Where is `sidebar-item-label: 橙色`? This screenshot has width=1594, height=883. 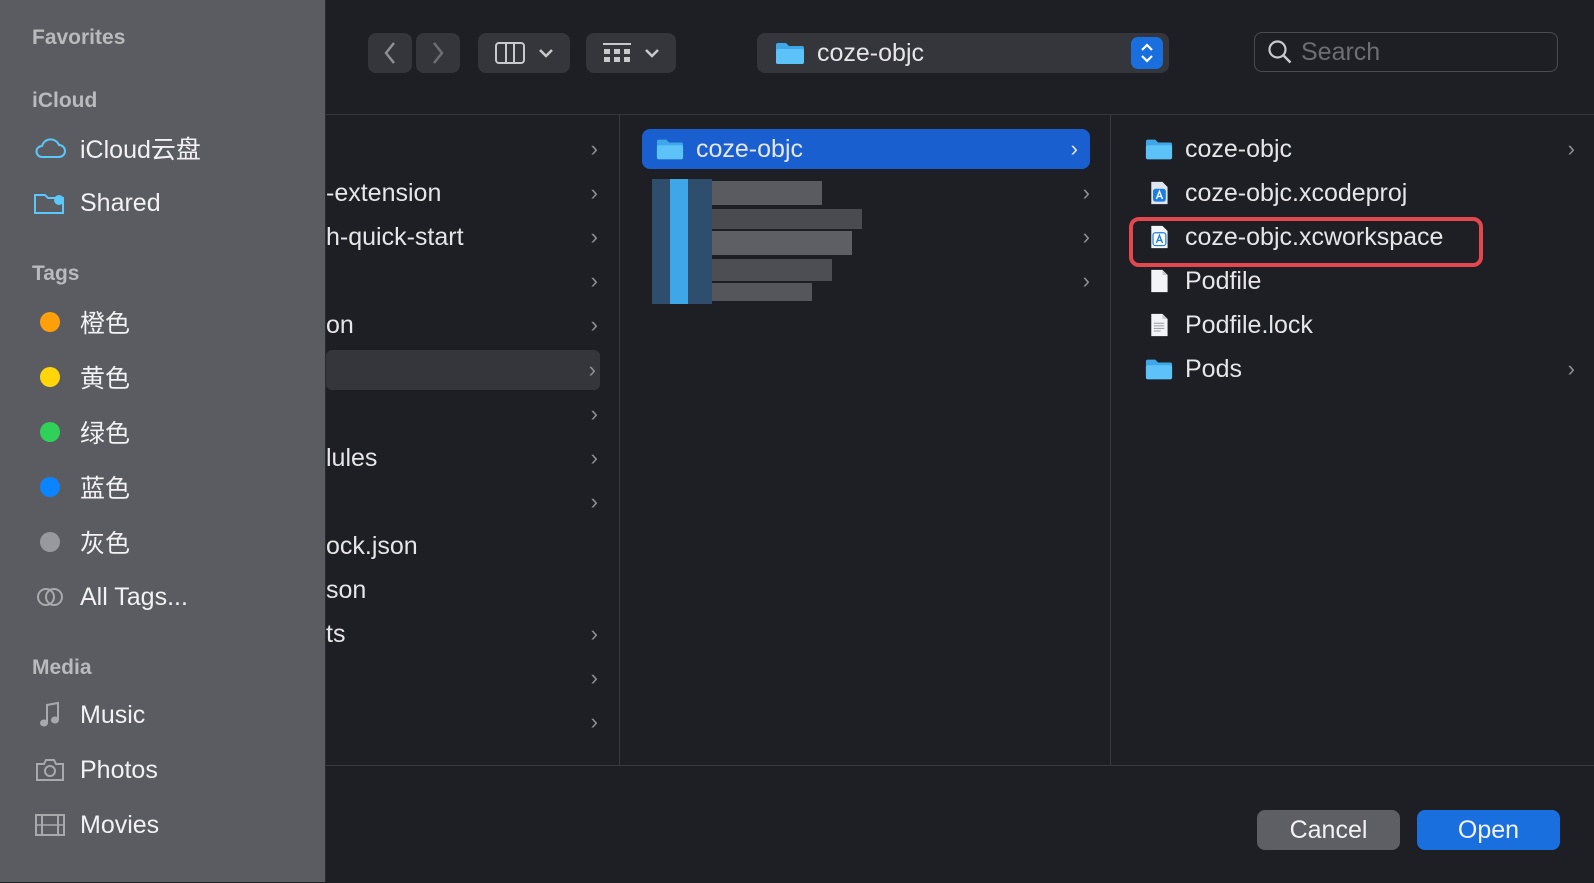
sidebar-item-label: 橙色 is located at coordinates (105, 324).